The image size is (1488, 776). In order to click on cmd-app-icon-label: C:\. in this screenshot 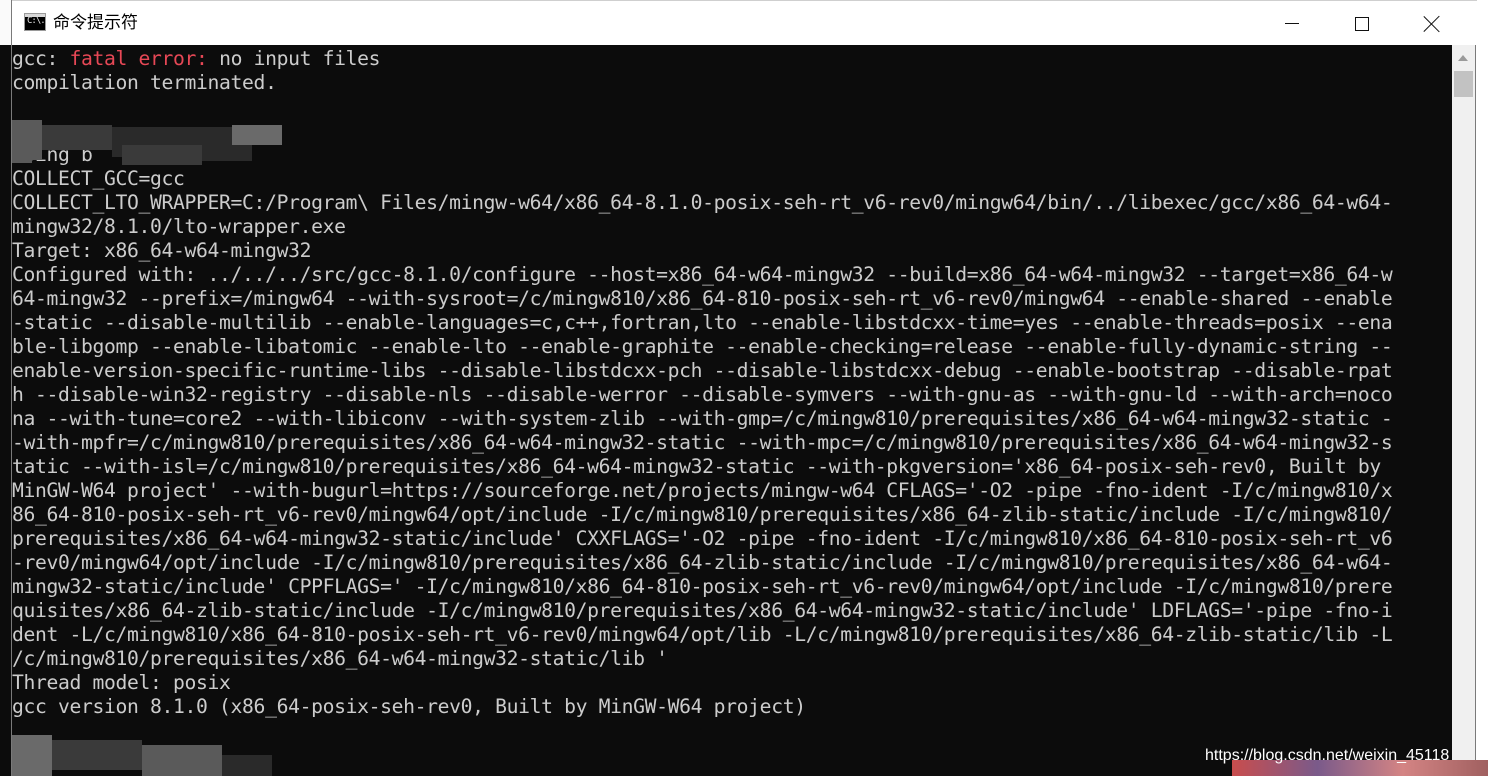, I will do `click(36, 21)`.